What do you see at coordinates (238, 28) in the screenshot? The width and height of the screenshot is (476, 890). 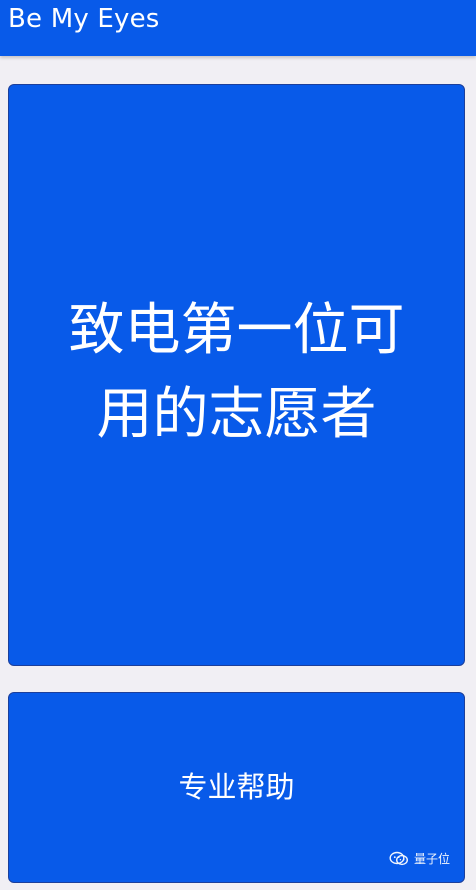 I see `app-bar: Be My Eyes` at bounding box center [238, 28].